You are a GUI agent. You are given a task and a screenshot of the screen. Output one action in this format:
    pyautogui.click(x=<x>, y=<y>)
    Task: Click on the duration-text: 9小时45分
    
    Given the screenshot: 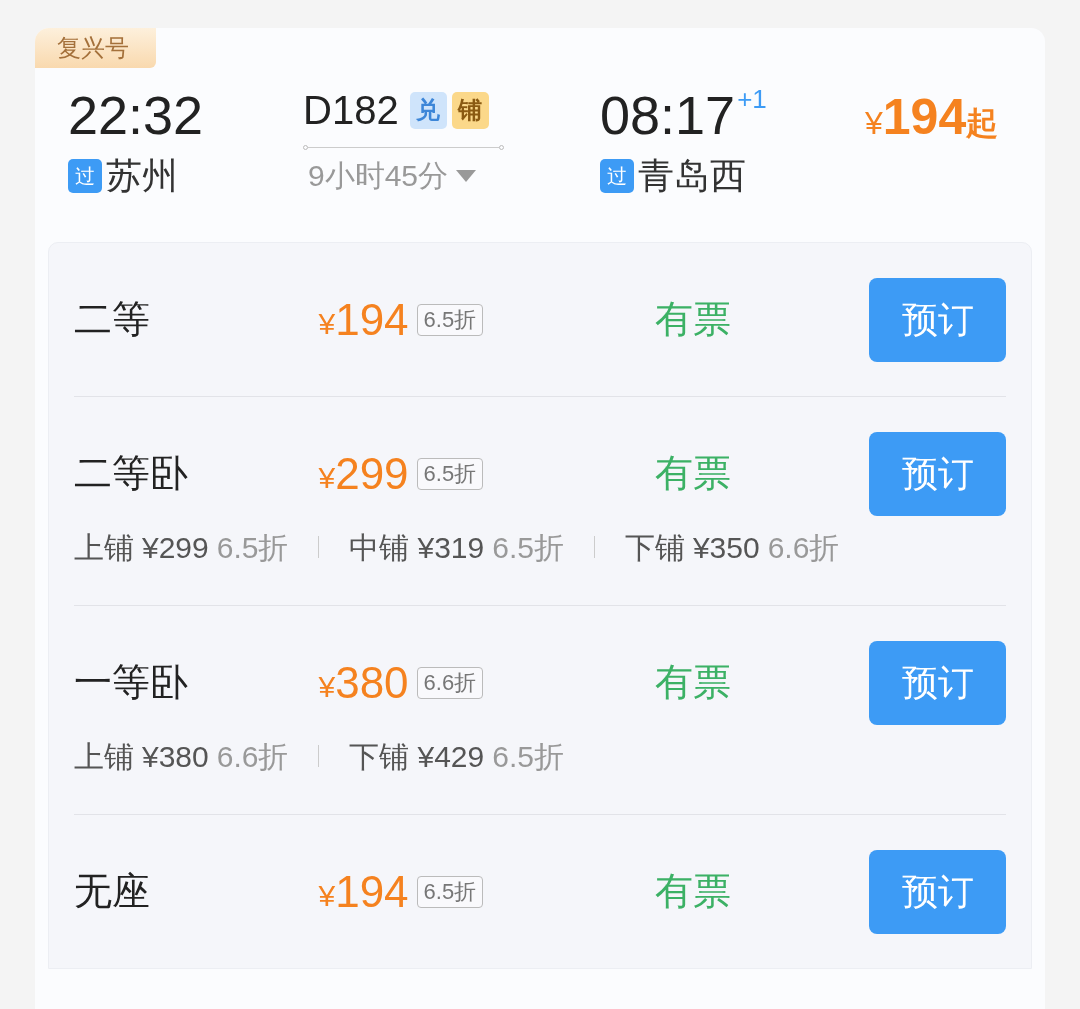 What is the action you would take?
    pyautogui.click(x=378, y=176)
    